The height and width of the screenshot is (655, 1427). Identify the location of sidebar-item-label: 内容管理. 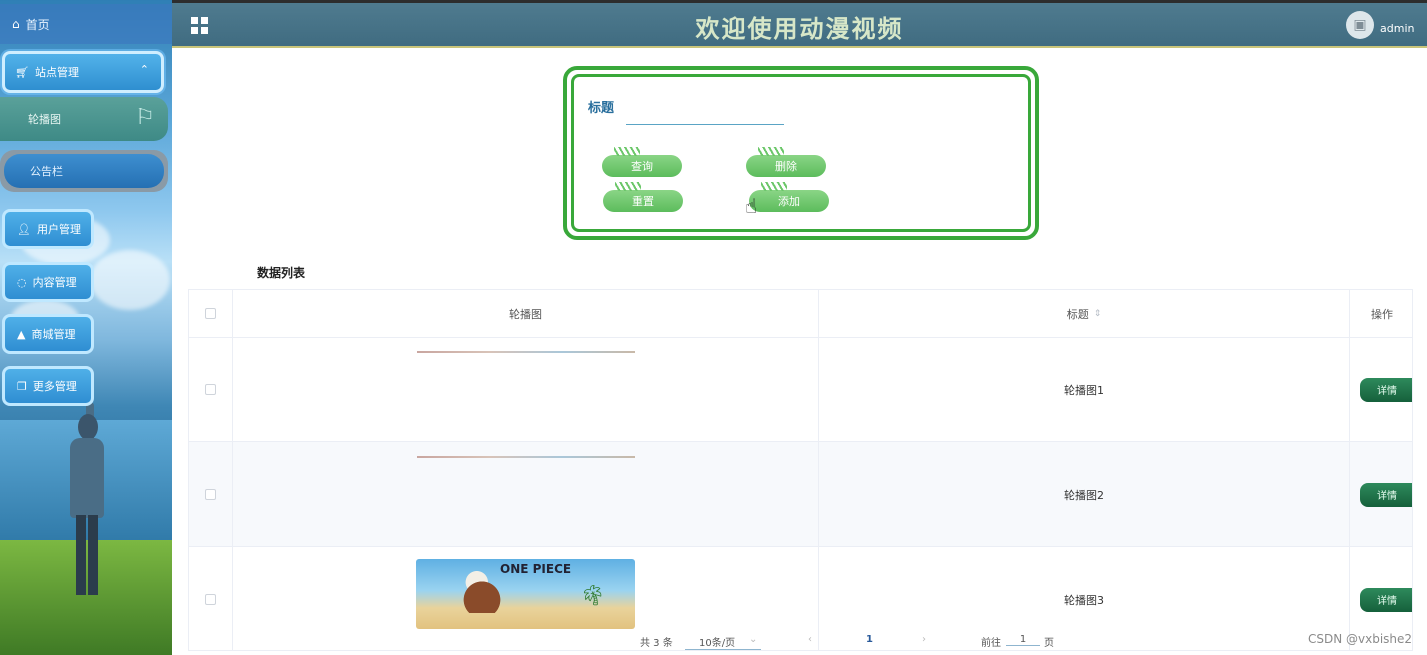
(54, 282).